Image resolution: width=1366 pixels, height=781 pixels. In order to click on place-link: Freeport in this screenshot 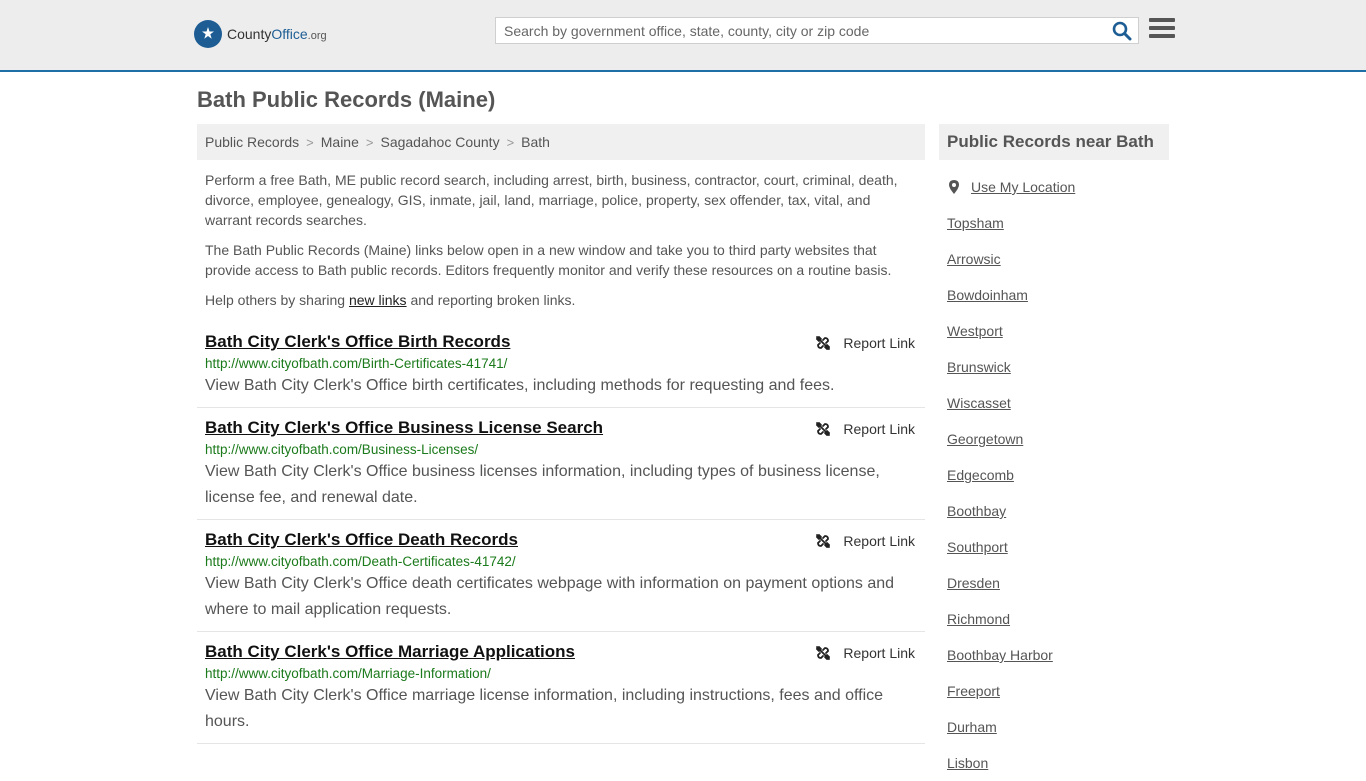, I will do `click(973, 691)`.